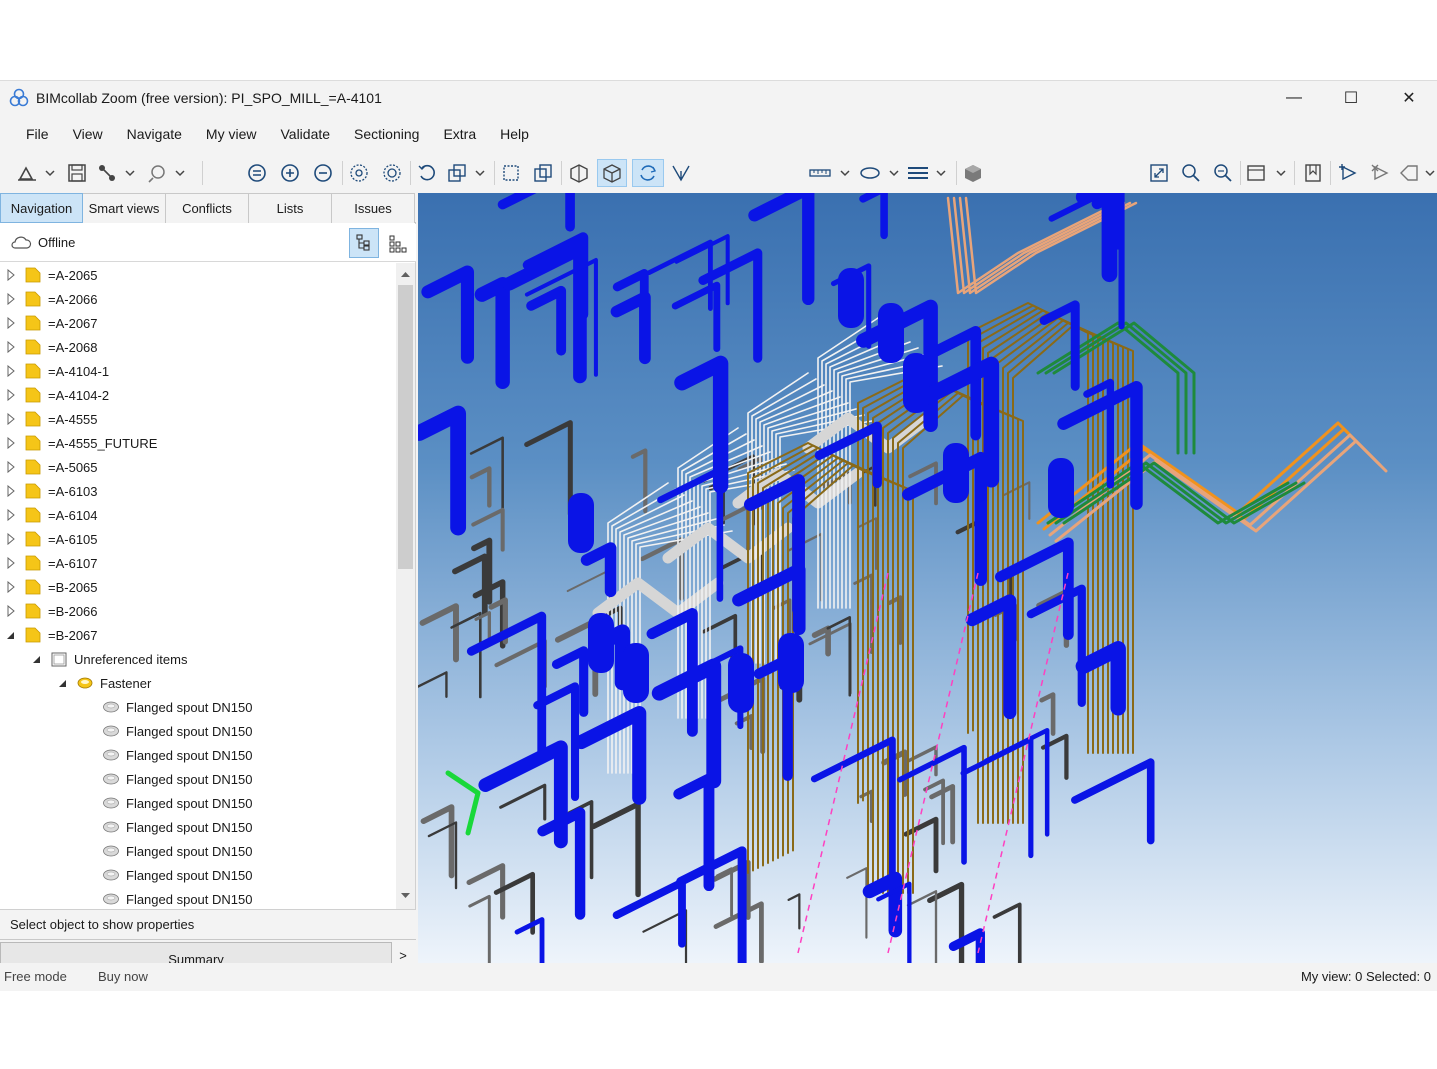 Image resolution: width=1437 pixels, height=1069 pixels. I want to click on display-button, so click(1267, 173).